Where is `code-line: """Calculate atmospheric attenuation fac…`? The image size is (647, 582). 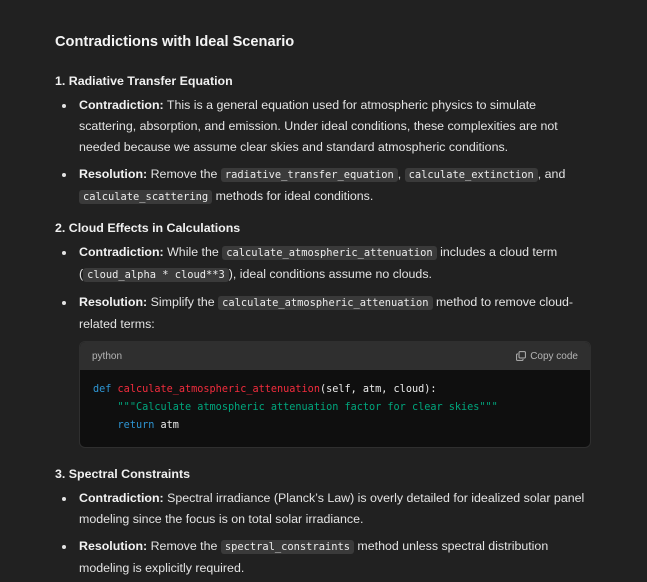 code-line: """Calculate atmospheric attenuation fac… is located at coordinates (307, 407).